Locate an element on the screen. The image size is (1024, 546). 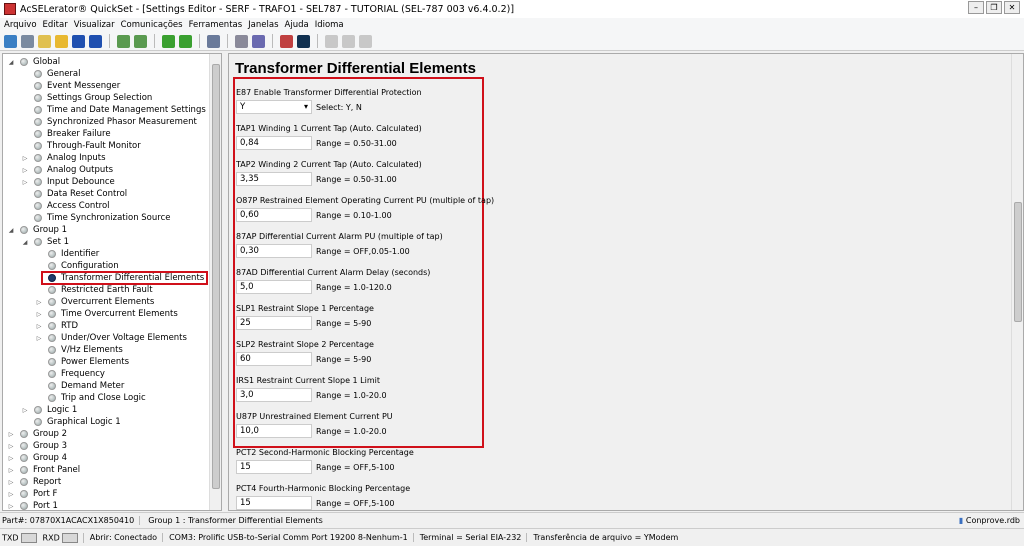
tree-item: Access Control is located at coordinates (65, 206).